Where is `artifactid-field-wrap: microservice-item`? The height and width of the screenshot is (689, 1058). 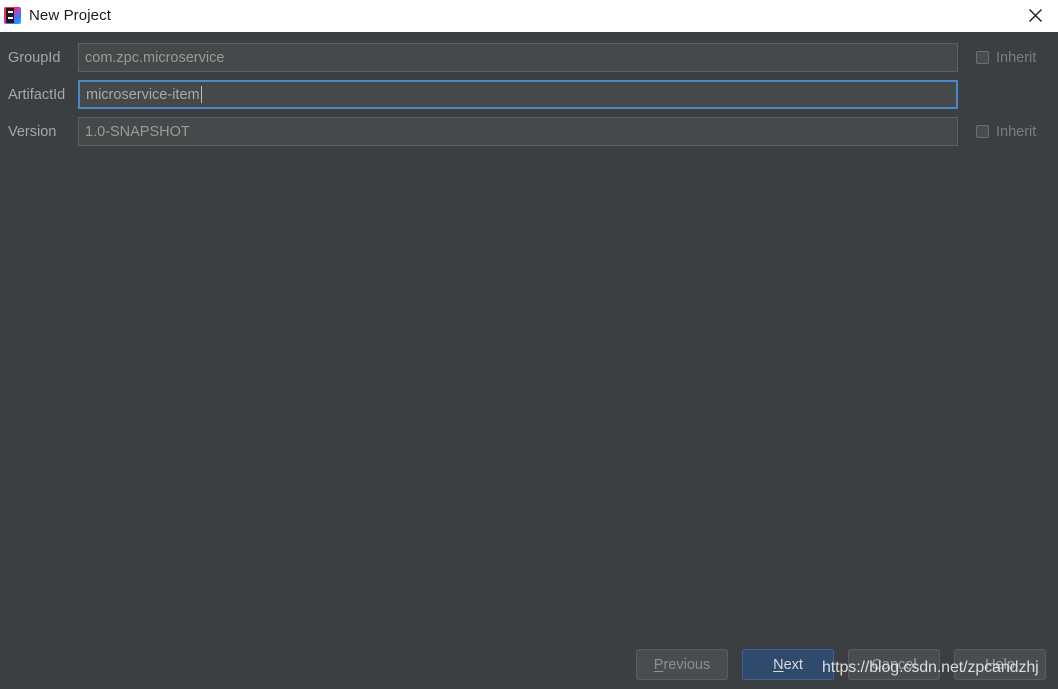 artifactid-field-wrap: microservice-item is located at coordinates (518, 94).